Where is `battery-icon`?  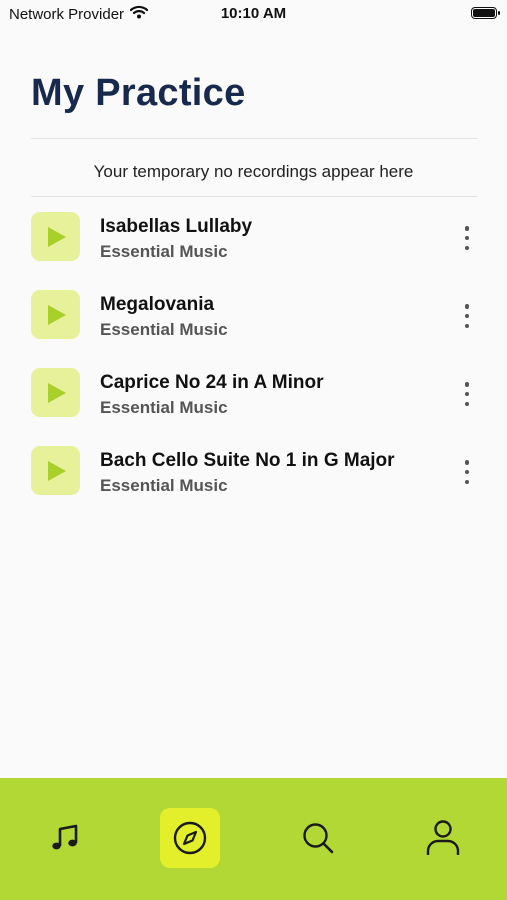
battery-icon is located at coordinates (485, 13).